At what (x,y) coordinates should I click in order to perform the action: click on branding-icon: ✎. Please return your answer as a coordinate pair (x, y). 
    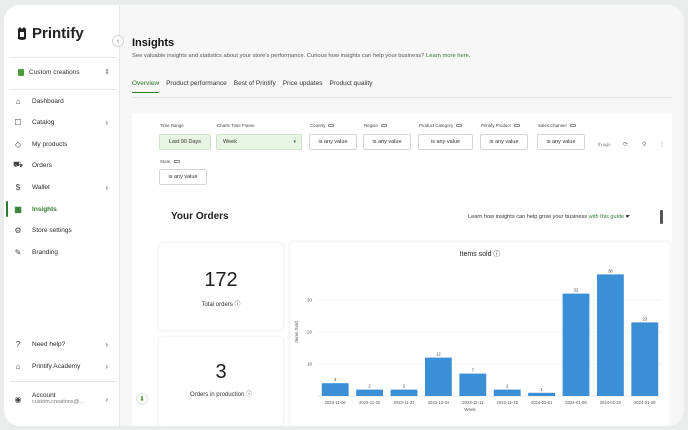
    Looking at the image, I should click on (18, 252).